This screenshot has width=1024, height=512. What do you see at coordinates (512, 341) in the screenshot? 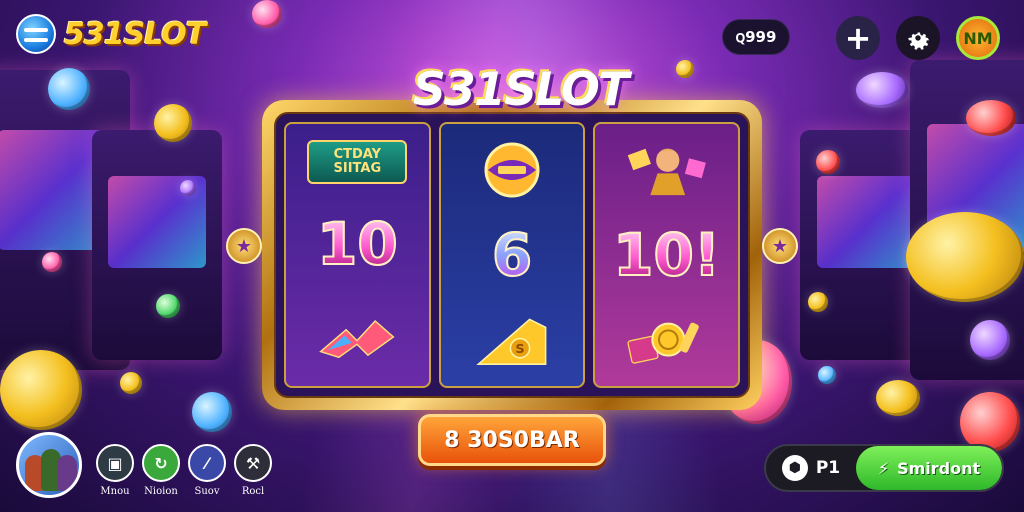
I see `gold-s-bar-icon: S` at bounding box center [512, 341].